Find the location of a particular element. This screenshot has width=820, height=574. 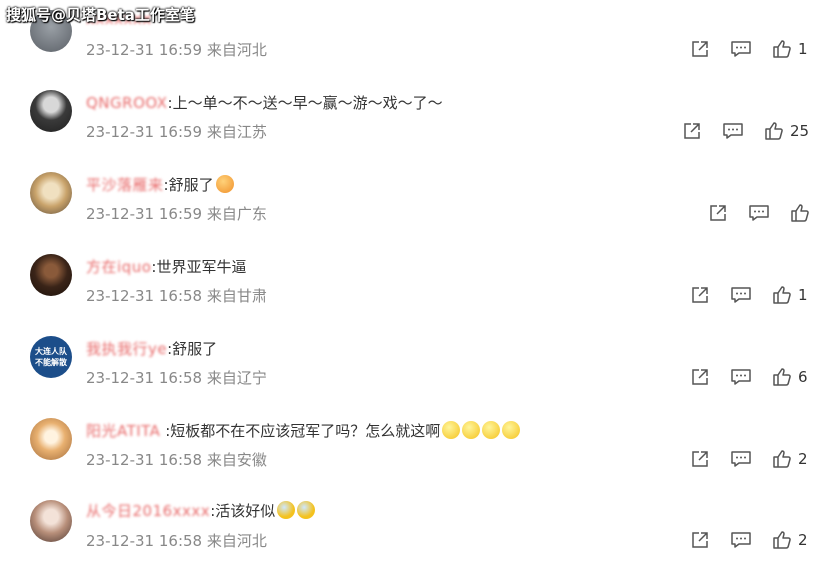

comment-text: 活该好似 is located at coordinates (245, 511).